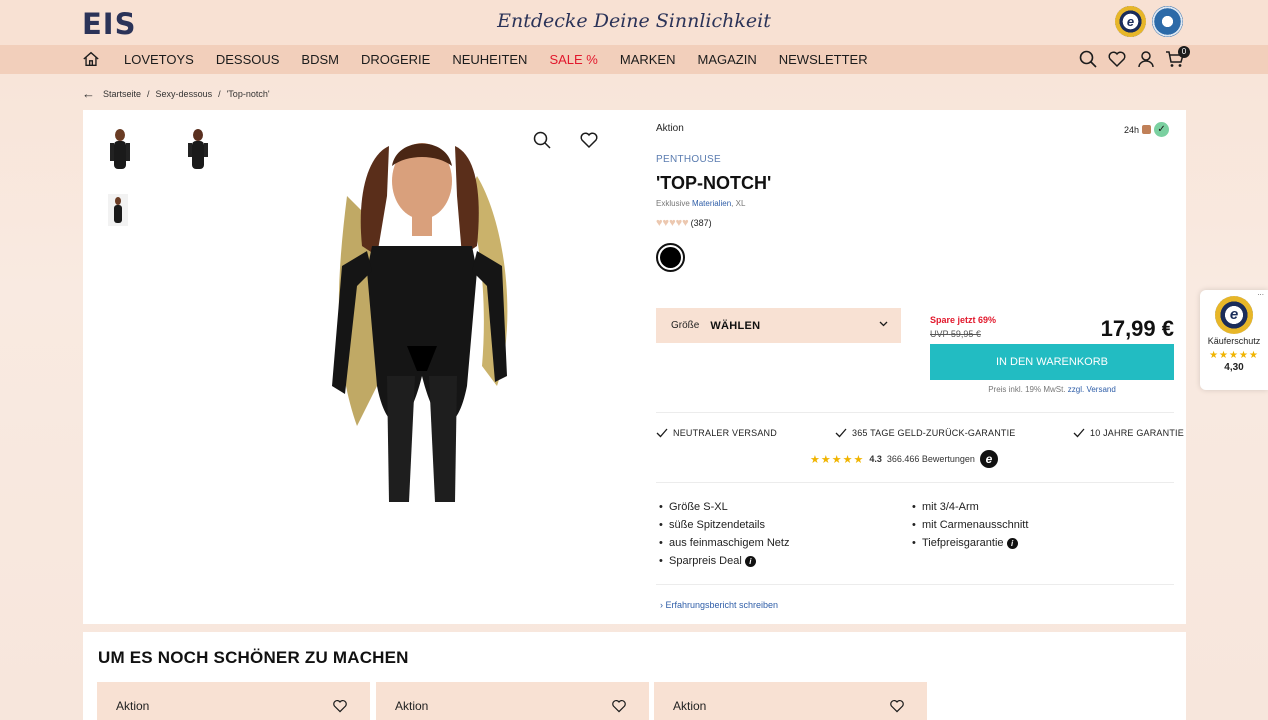 This screenshot has width=1268, height=720. Describe the element at coordinates (719, 605) in the screenshot. I see `write-review-link: › Erfahrungsbericht schreiben` at that location.